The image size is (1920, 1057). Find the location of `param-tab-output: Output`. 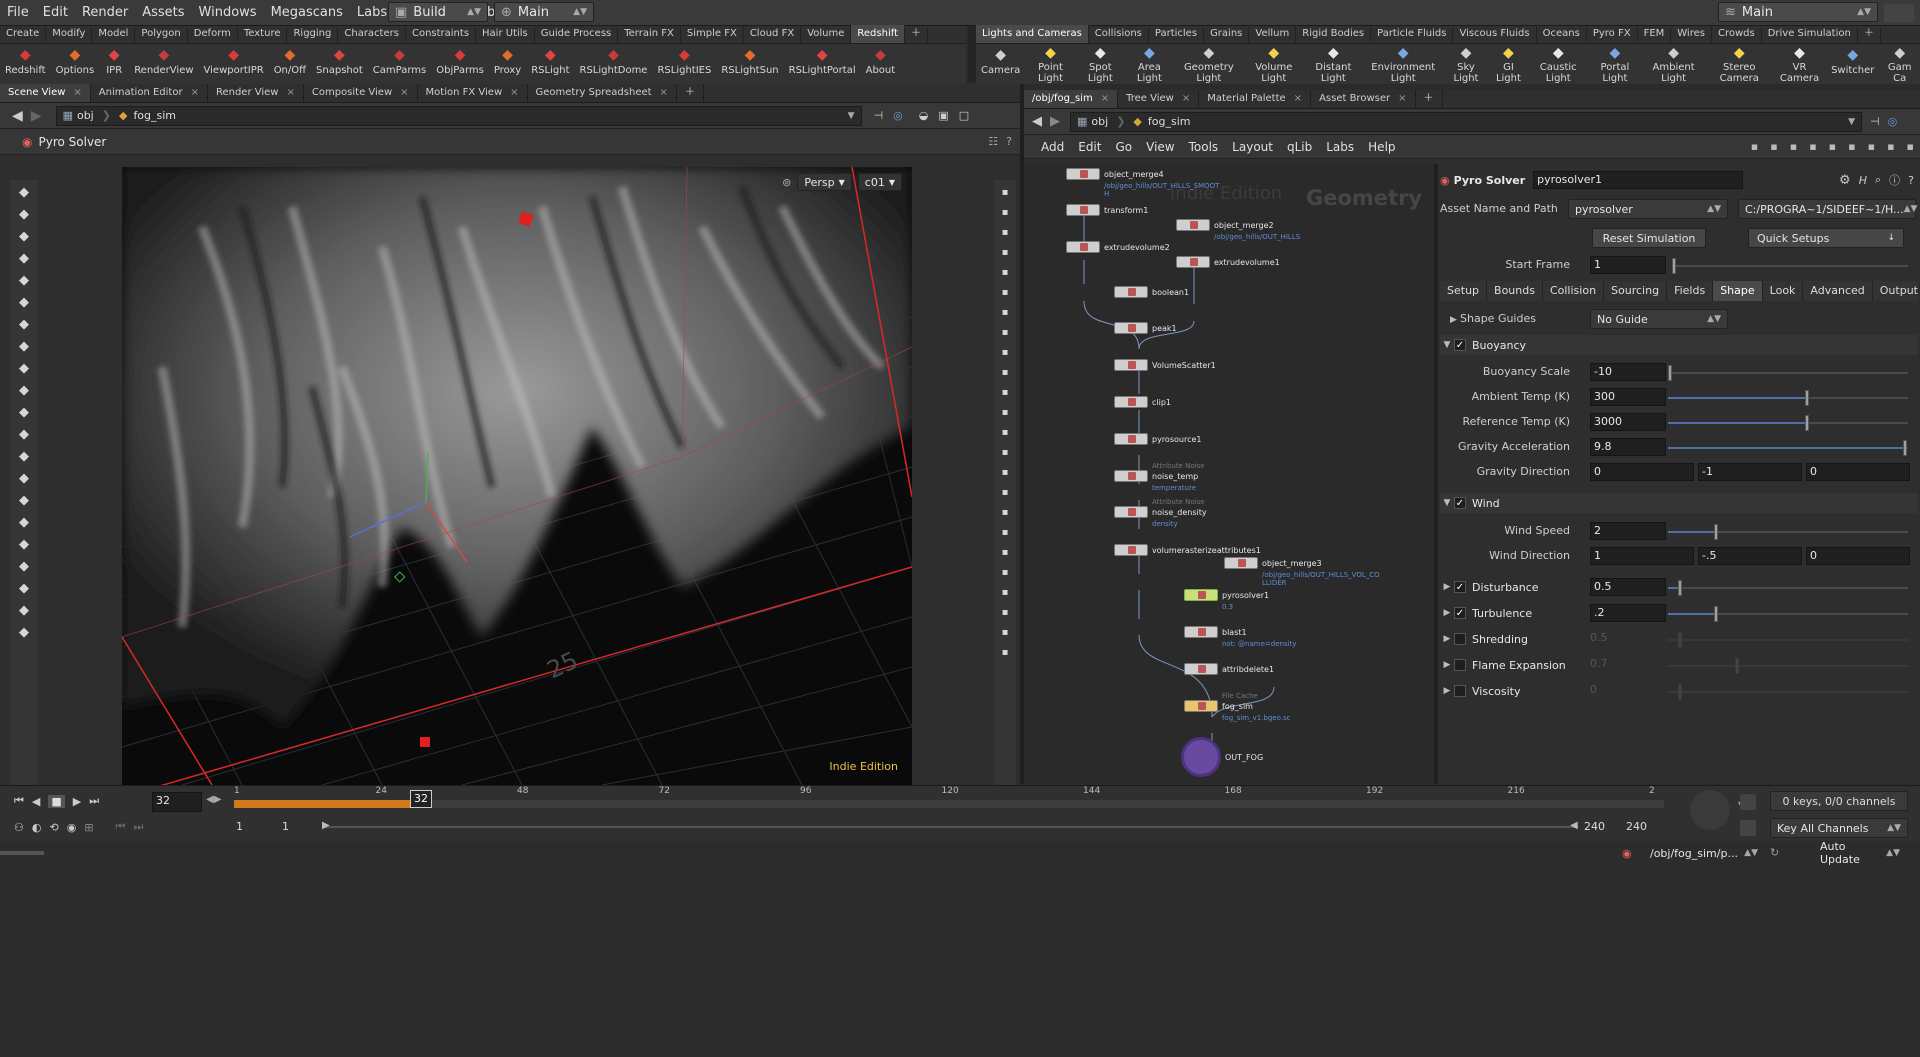

param-tab-output: Output is located at coordinates (1896, 291).